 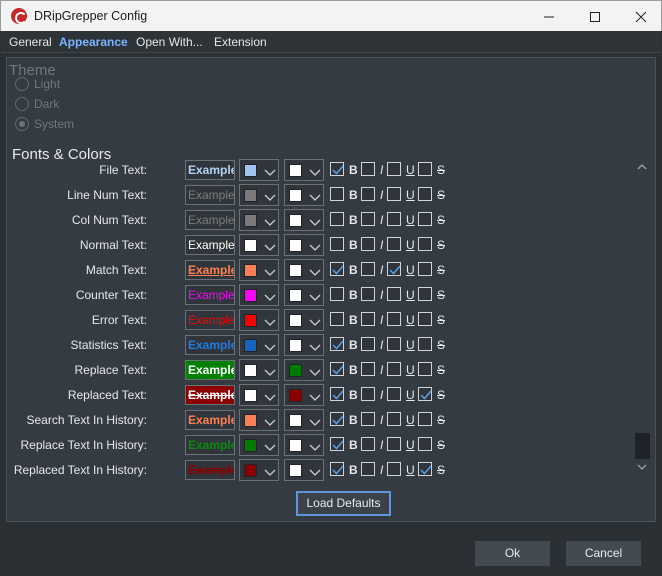 What do you see at coordinates (343, 503) in the screenshot?
I see `load-defaults-button: Load Defaults` at bounding box center [343, 503].